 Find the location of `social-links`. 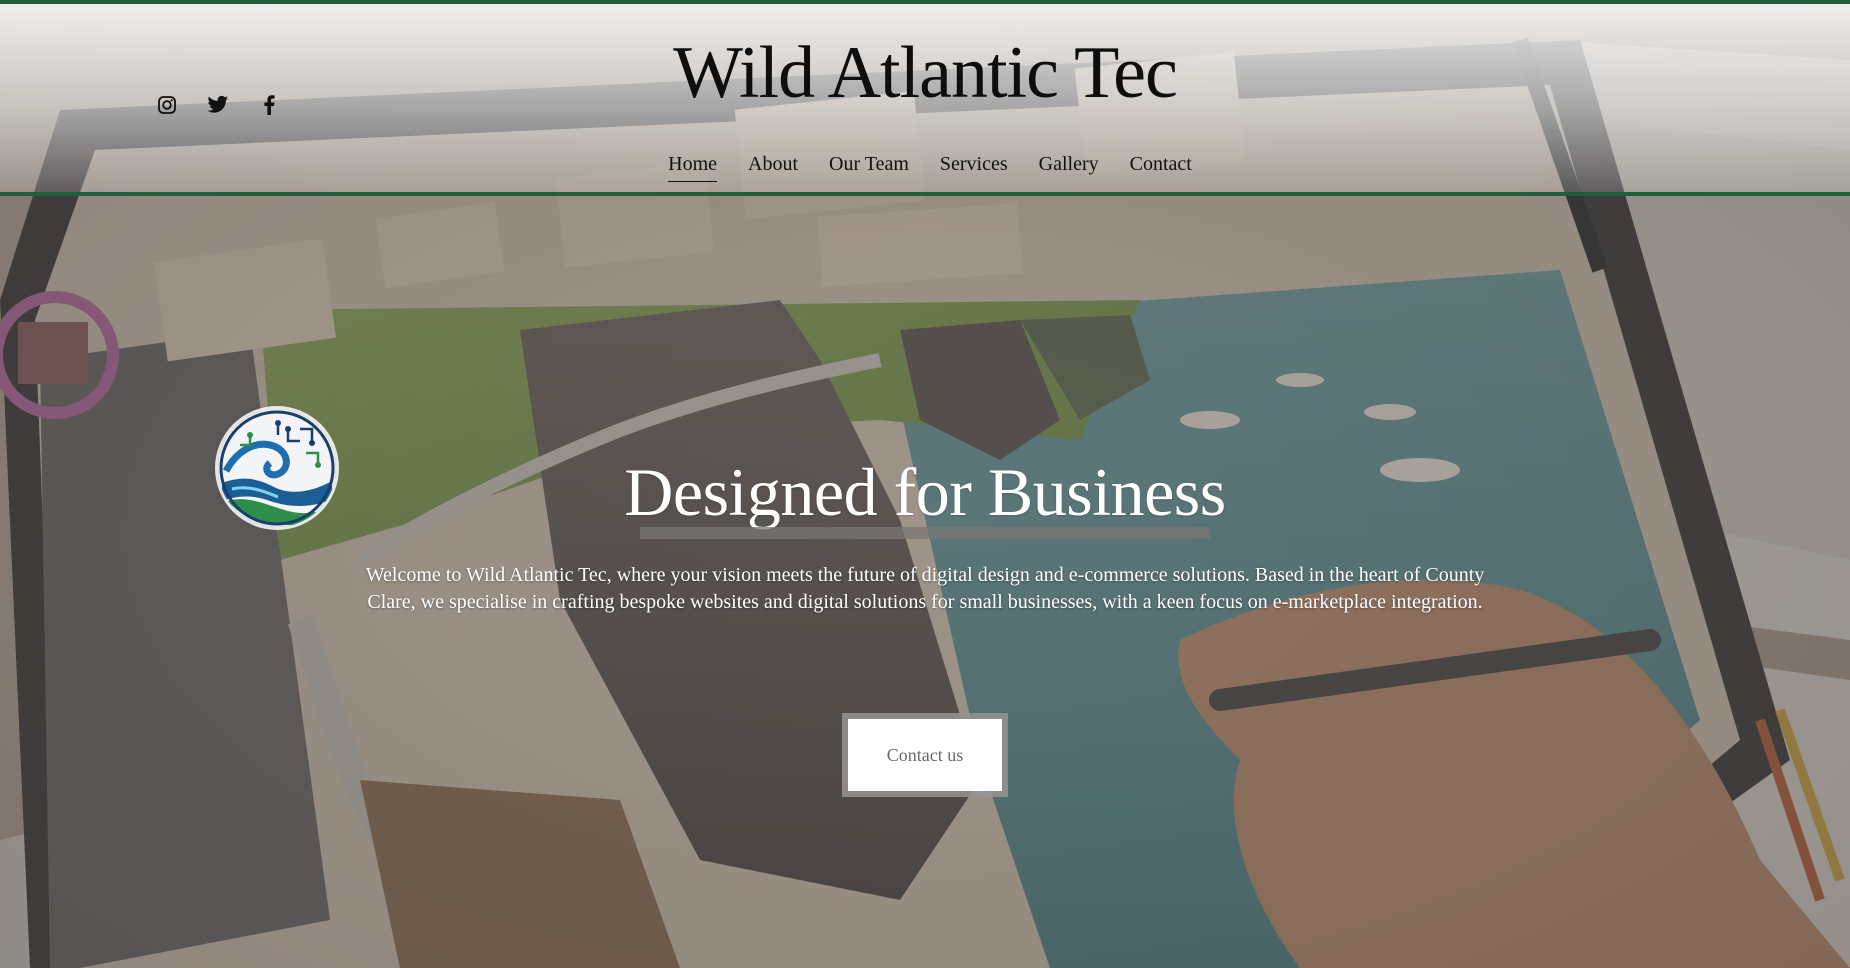

social-links is located at coordinates (218, 105).